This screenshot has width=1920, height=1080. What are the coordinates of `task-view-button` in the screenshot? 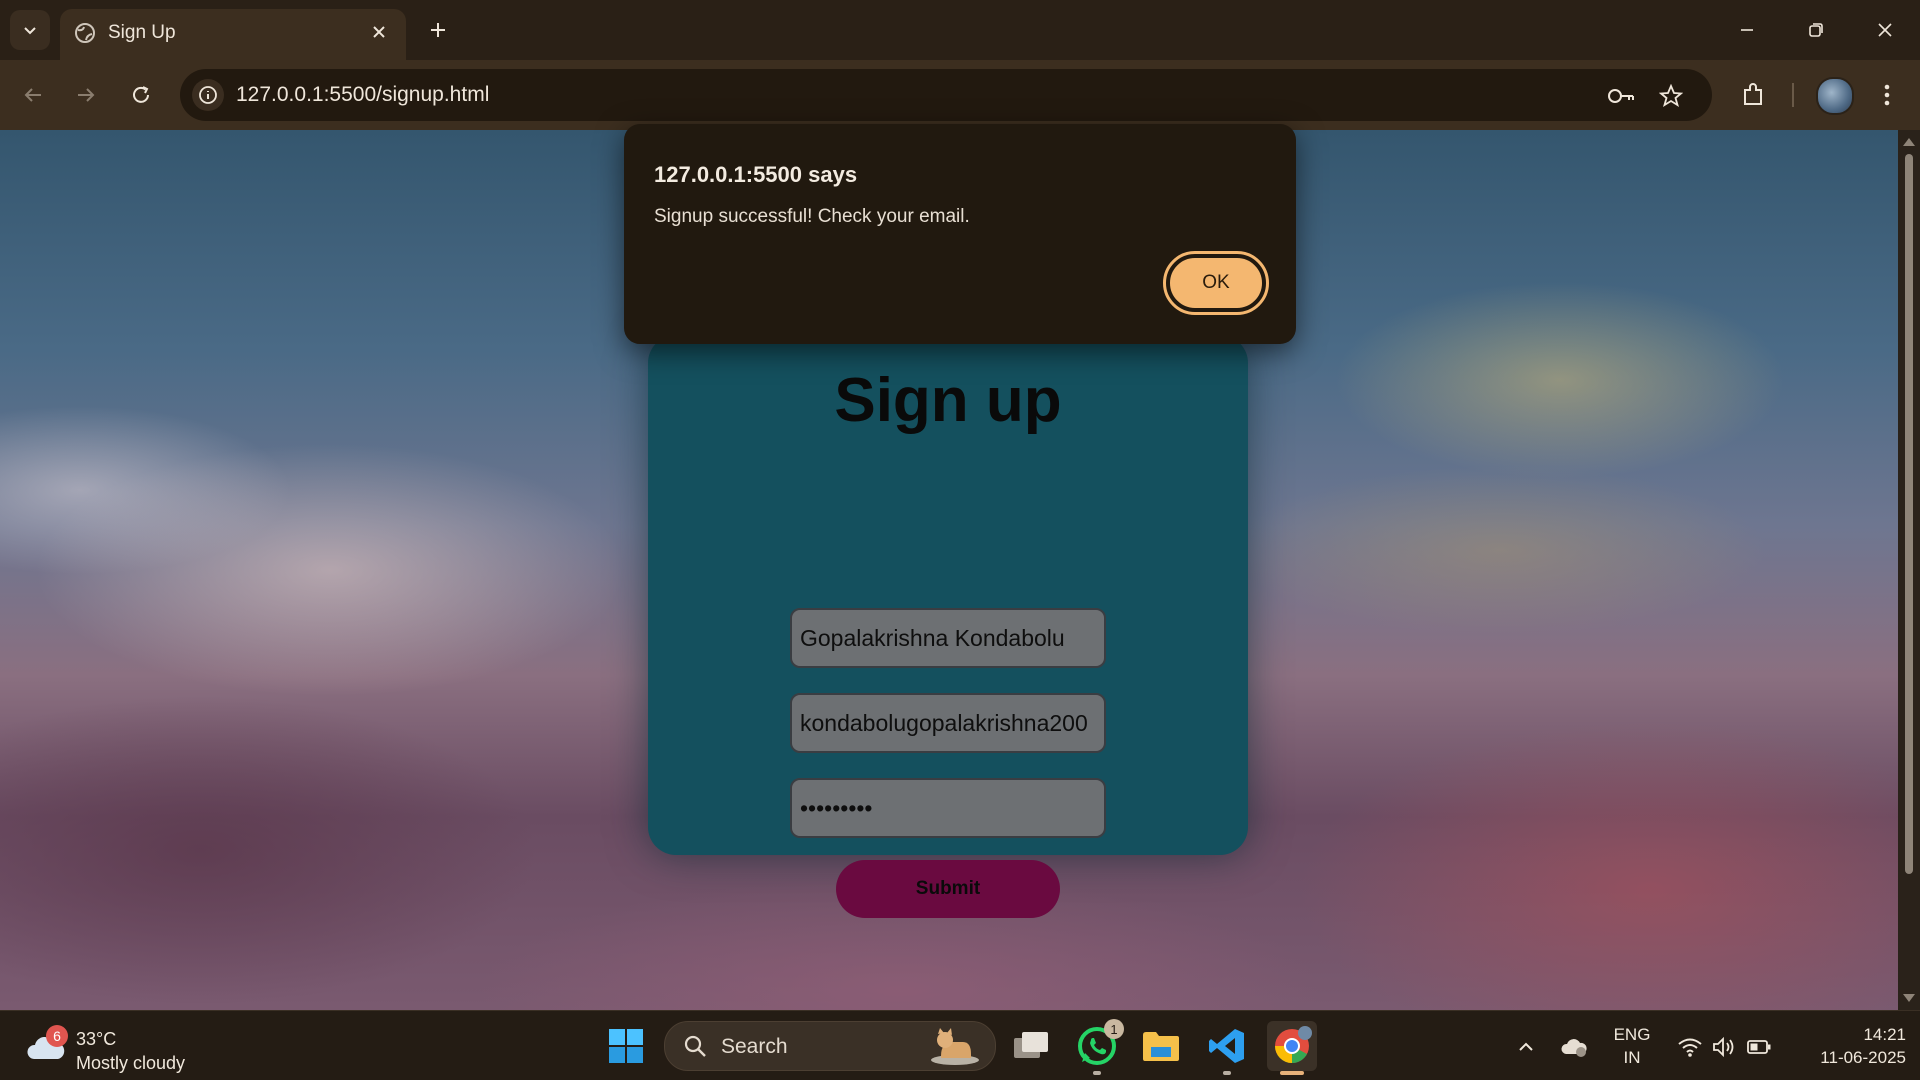 It's located at (1031, 1046).